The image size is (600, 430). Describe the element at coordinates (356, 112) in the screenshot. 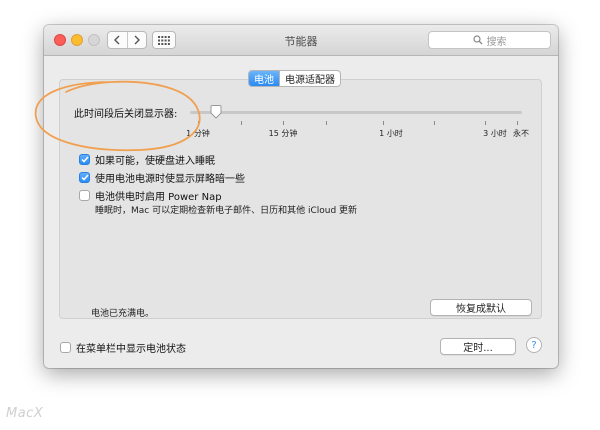

I see `display-sleep-slider-track` at that location.